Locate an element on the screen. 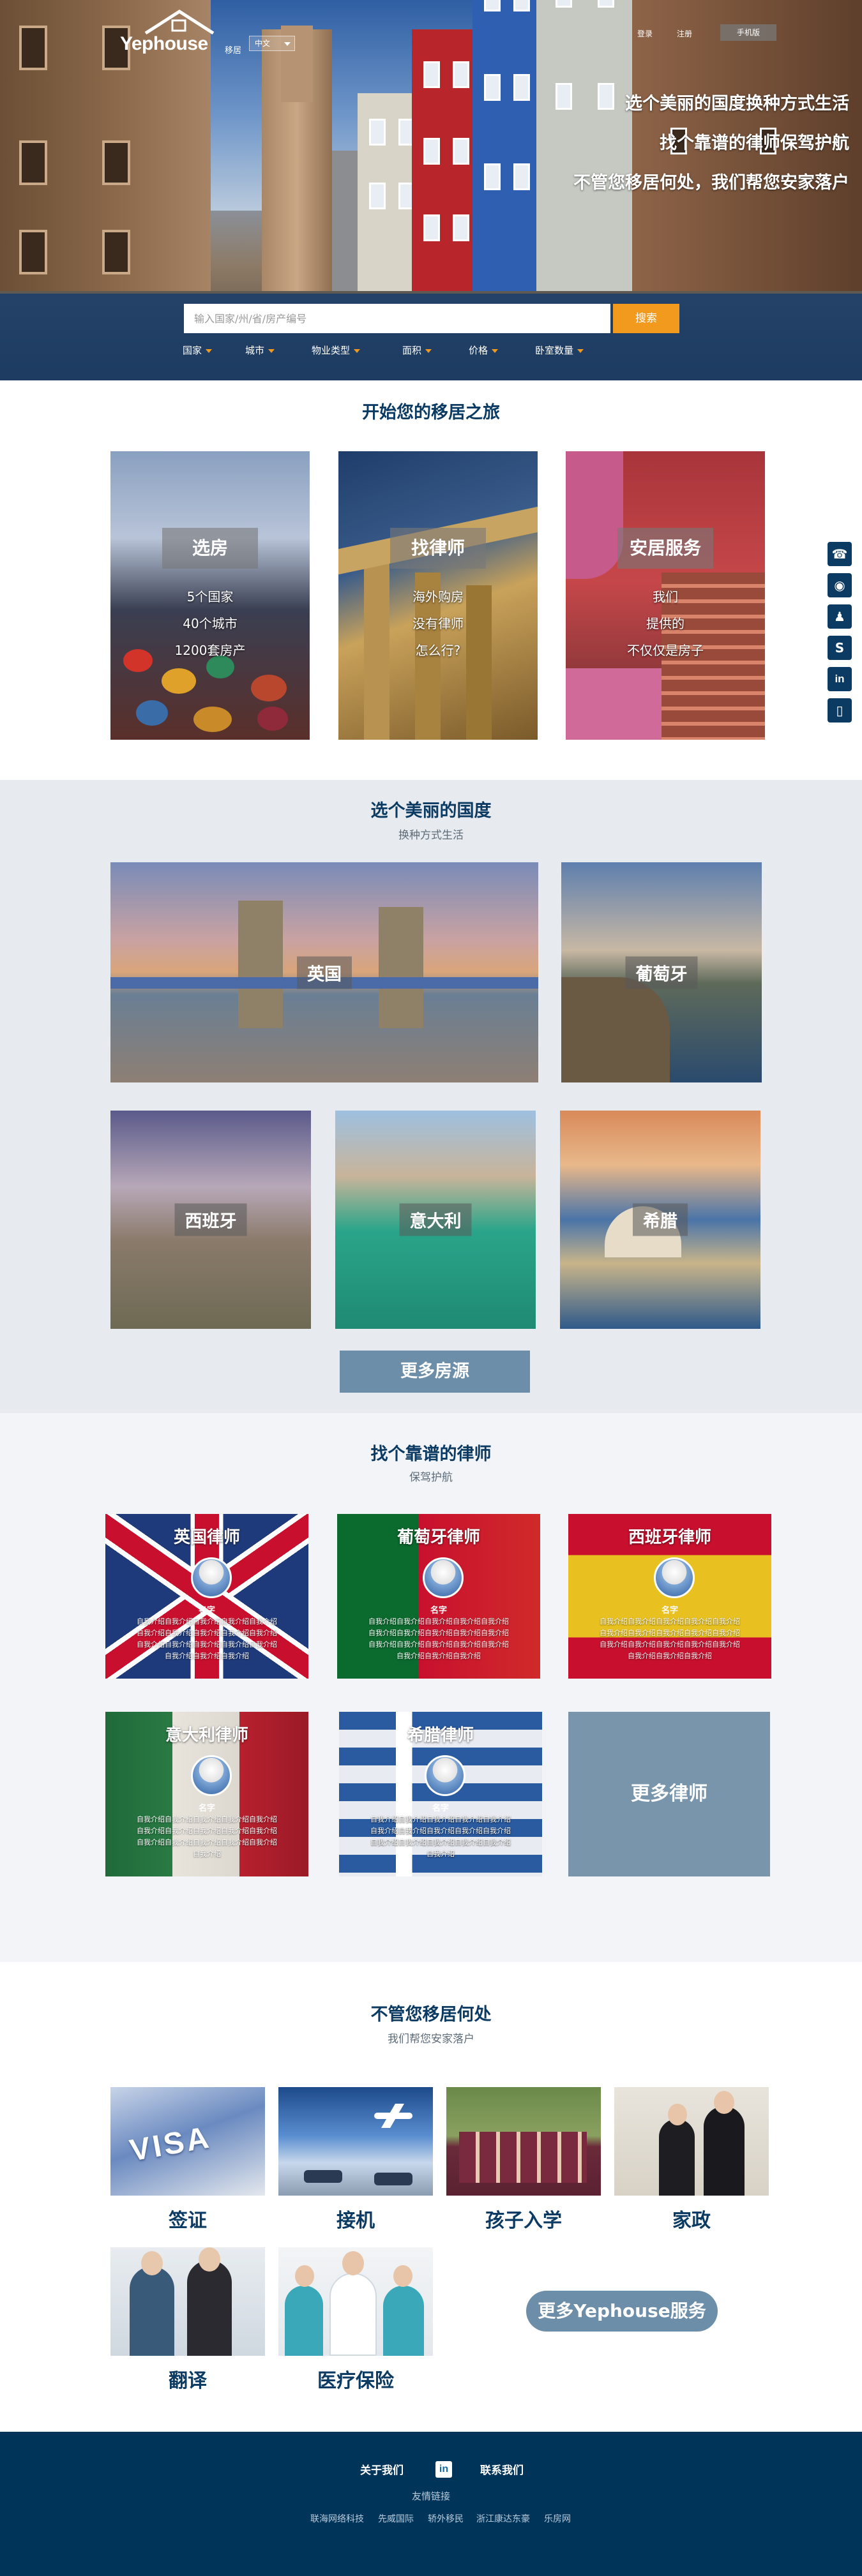  service-image-housekeeping is located at coordinates (691, 2141).